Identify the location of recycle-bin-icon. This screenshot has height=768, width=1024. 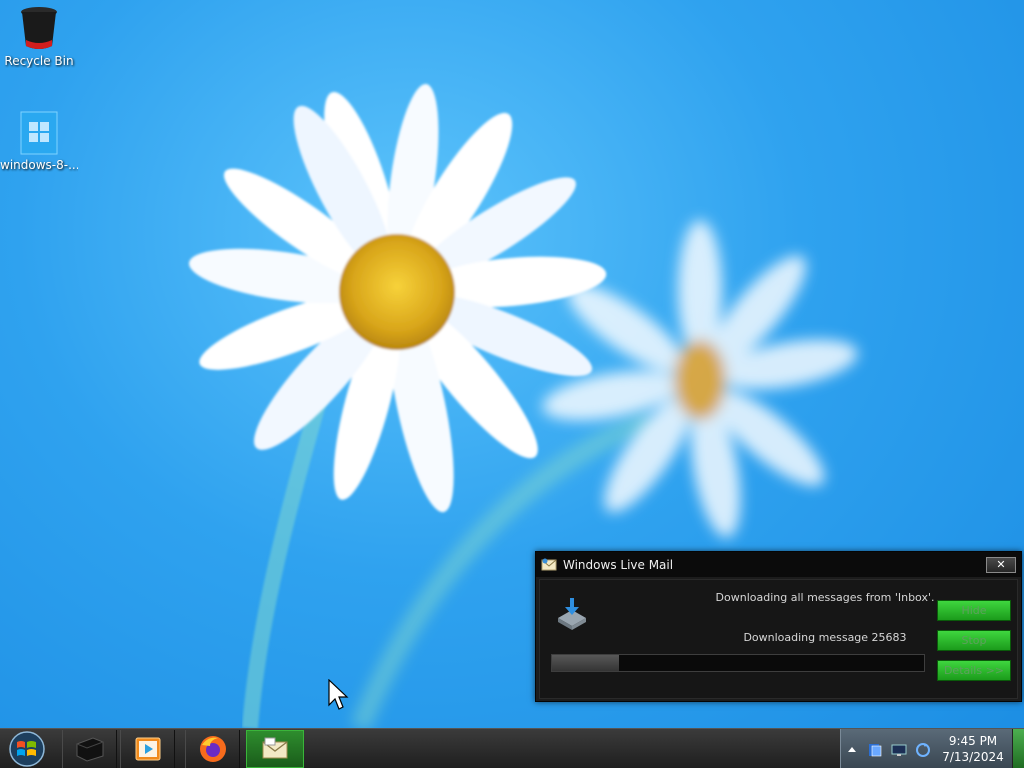
(39, 28).